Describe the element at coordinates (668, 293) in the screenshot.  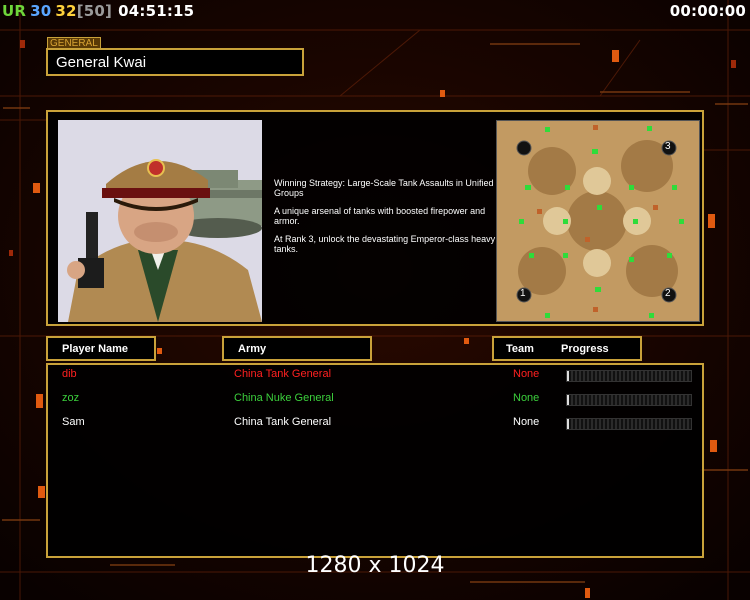
I see `start-position-2: 2` at that location.